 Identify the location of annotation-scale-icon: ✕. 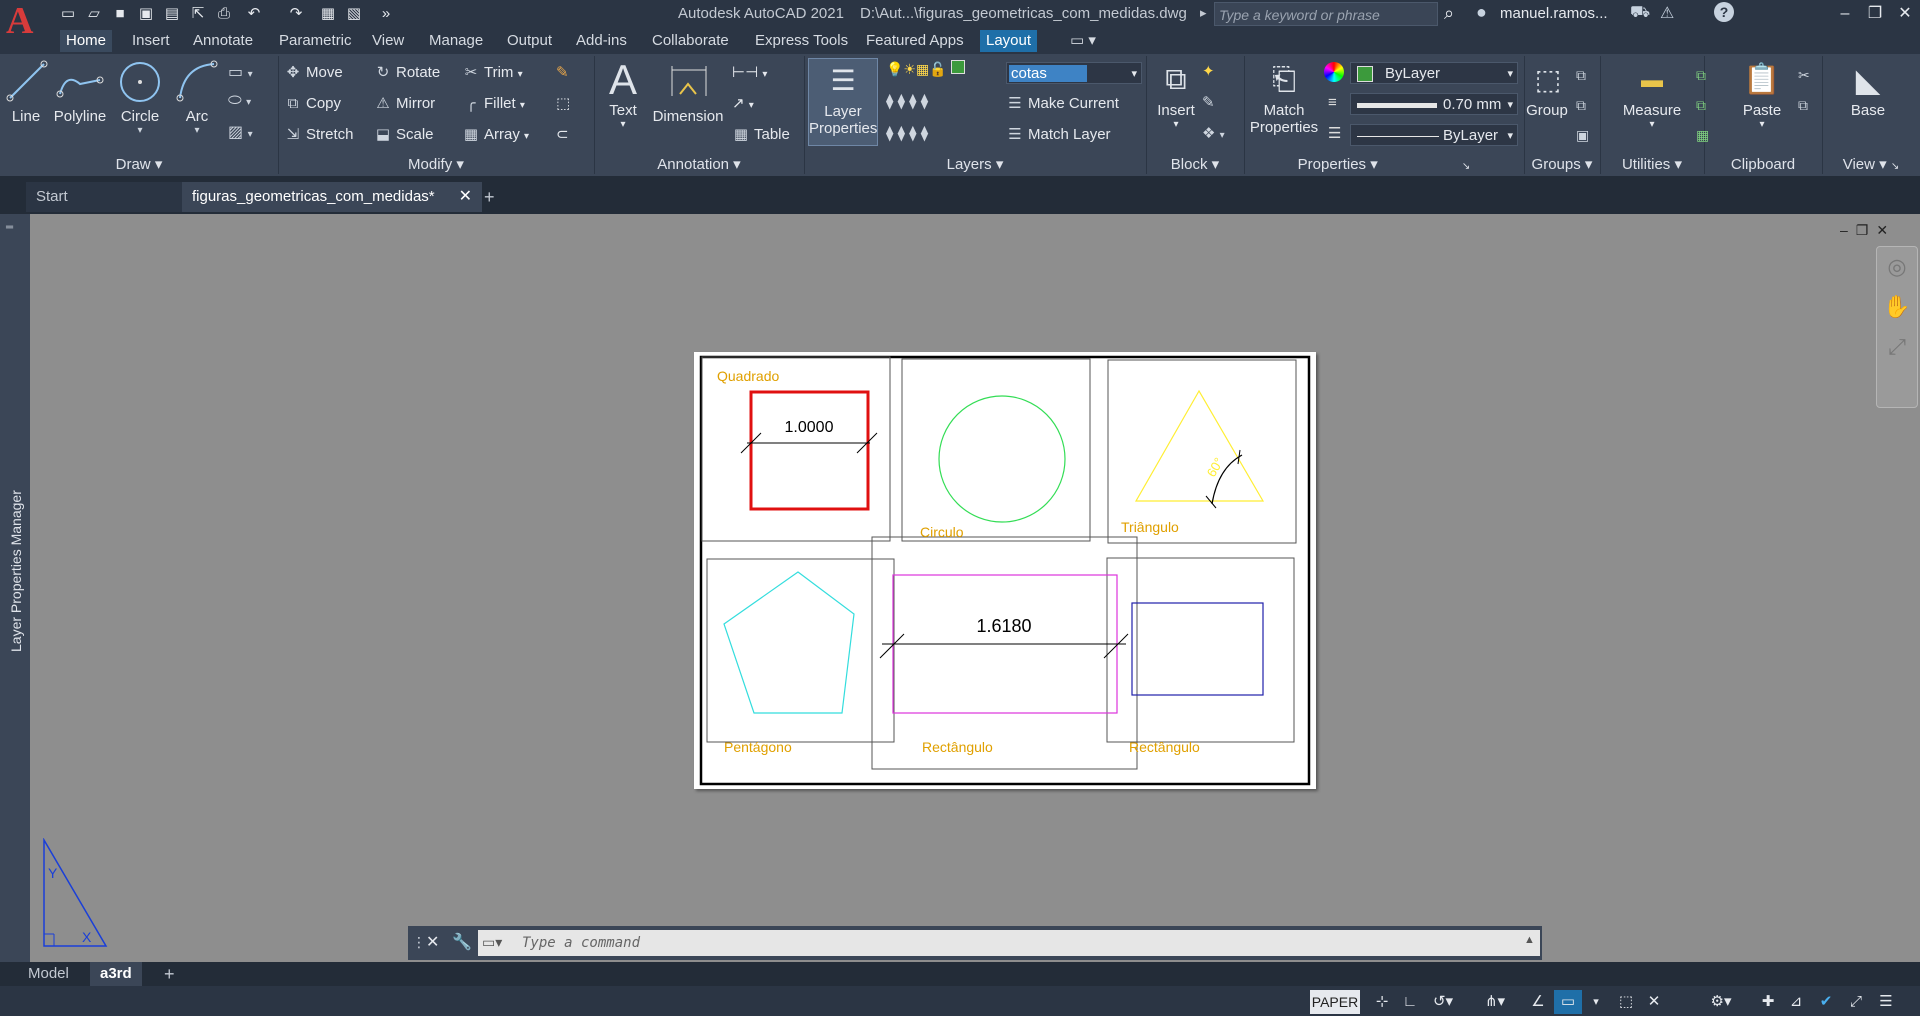
(1654, 1002).